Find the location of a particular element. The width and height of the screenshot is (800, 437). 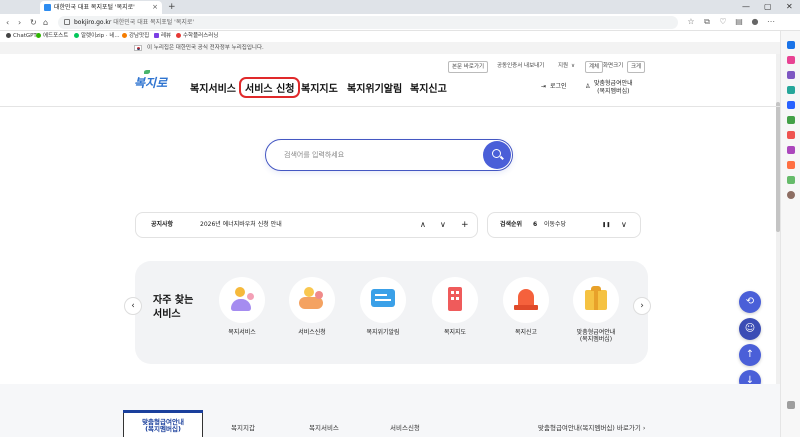

page-scrollbar is located at coordinates (778, 239).